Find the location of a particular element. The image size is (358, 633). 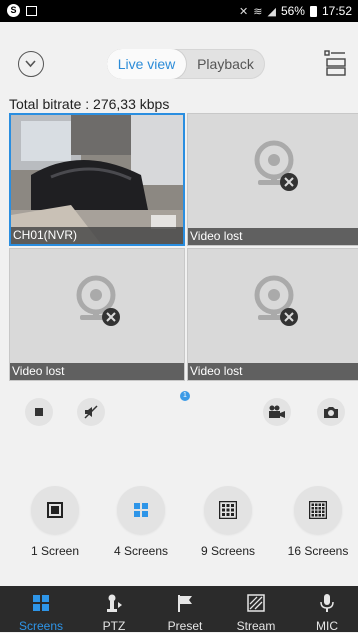

microphone-icon is located at coordinates (327, 603).